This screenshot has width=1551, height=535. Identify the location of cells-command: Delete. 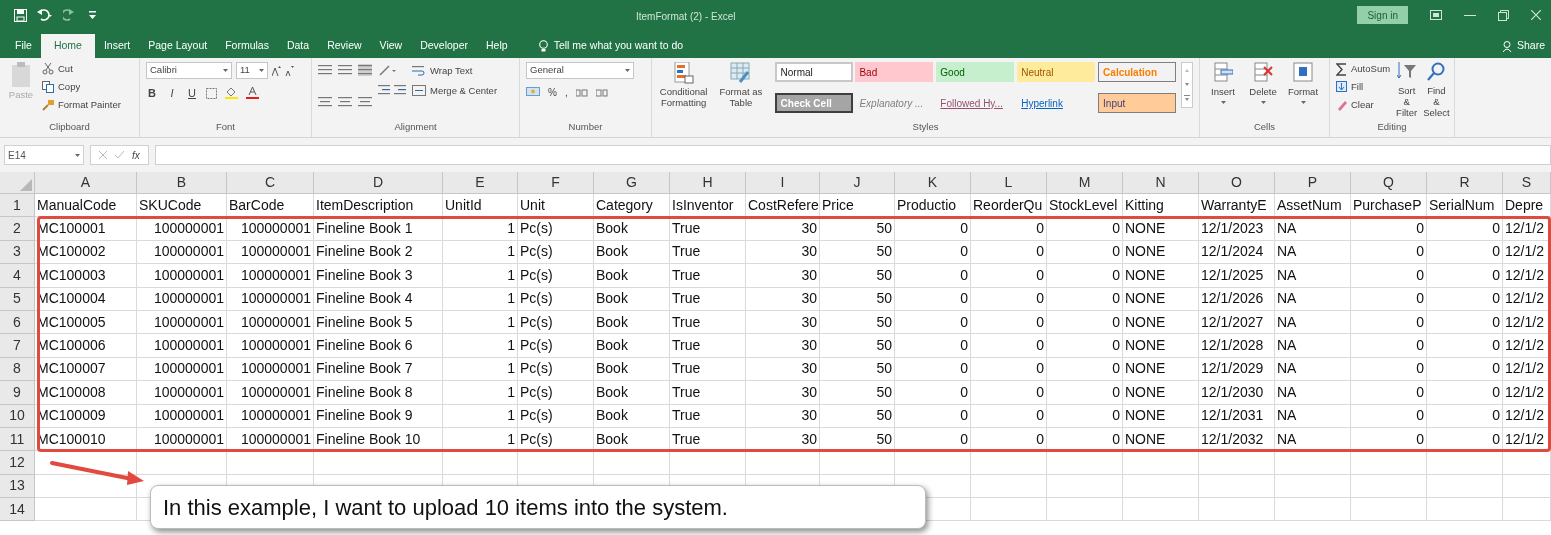
(1263, 91).